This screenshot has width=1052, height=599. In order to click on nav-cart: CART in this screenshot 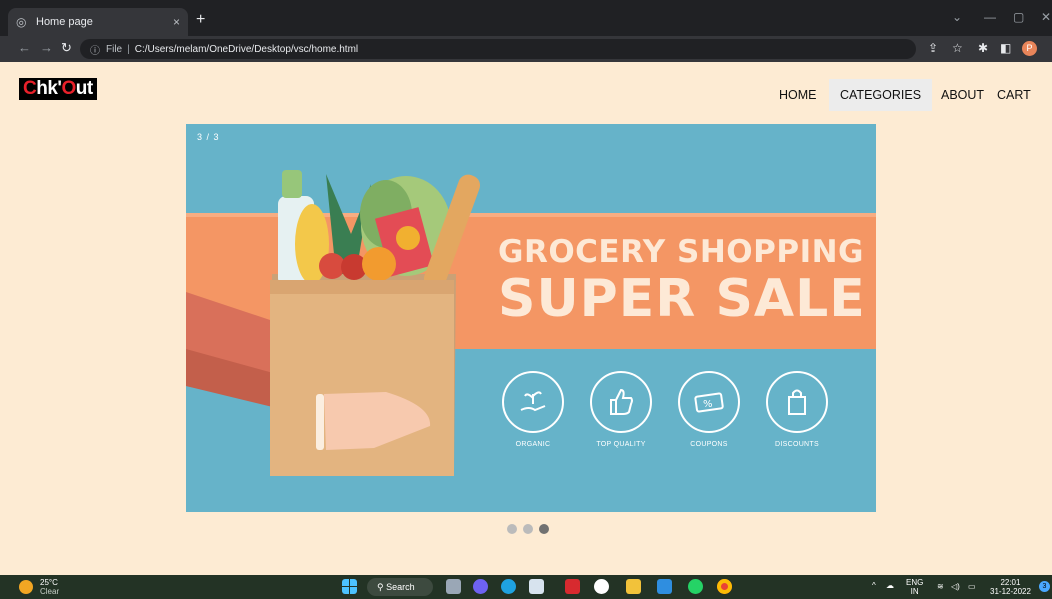, I will do `click(1014, 95)`.